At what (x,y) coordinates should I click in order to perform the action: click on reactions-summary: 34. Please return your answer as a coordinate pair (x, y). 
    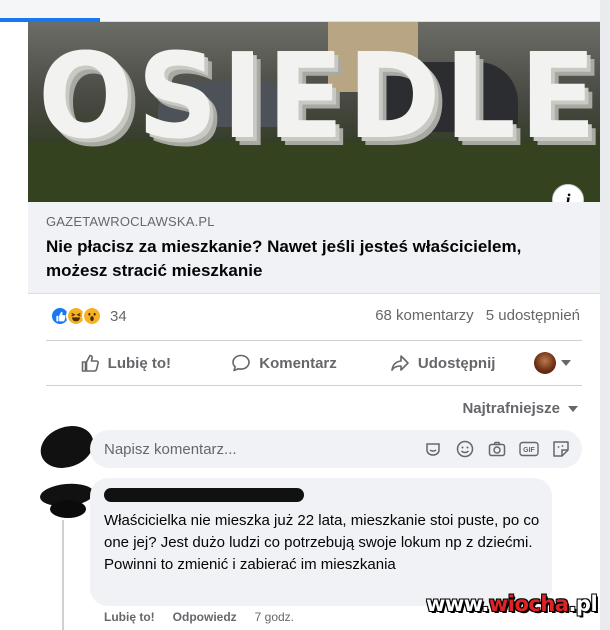
    Looking at the image, I should click on (88, 316).